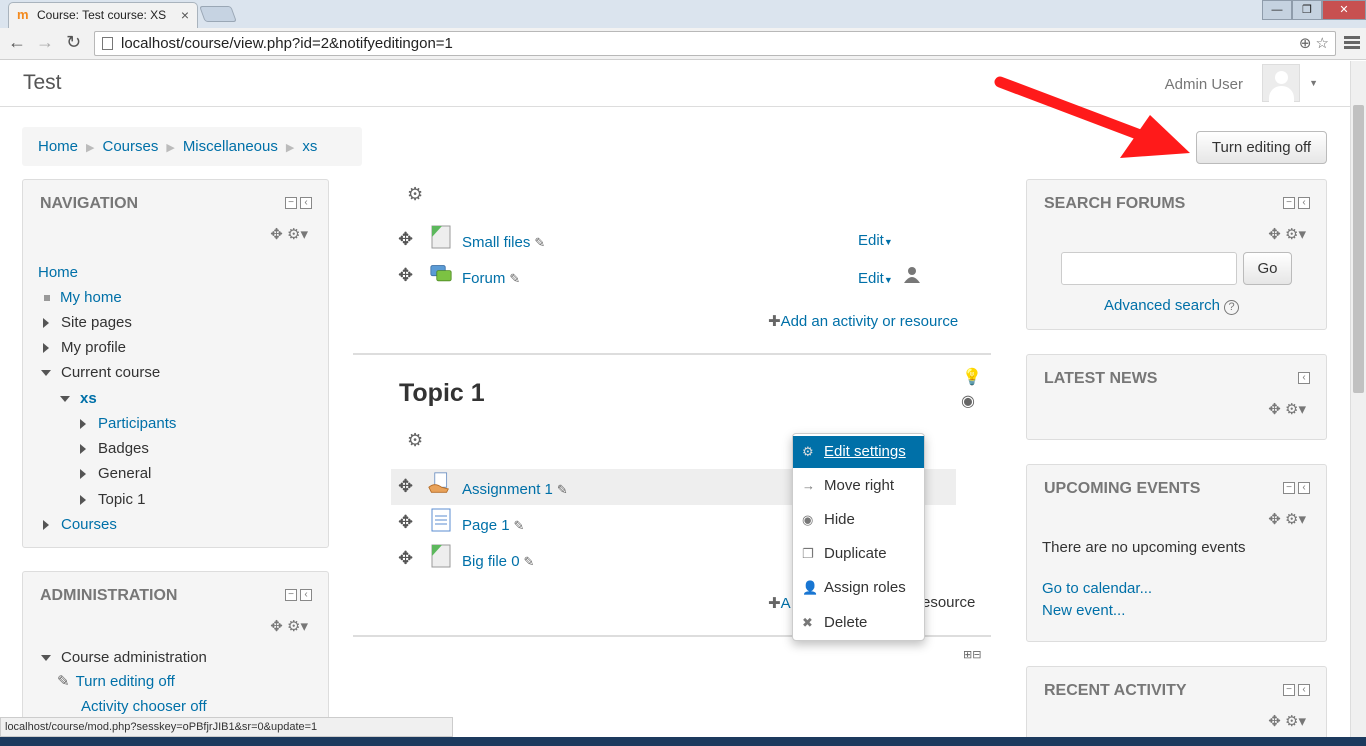 The width and height of the screenshot is (1366, 746). Describe the element at coordinates (968, 401) in the screenshot. I see `visibility-eye-icon: ◉` at that location.